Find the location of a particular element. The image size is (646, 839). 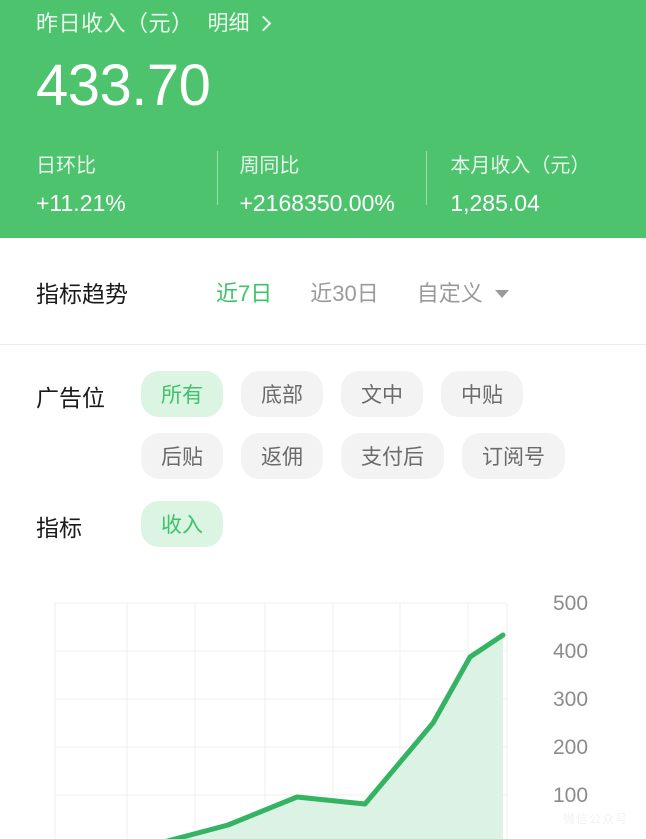

stat-month-income: 本月收入（元） 1,285.04 is located at coordinates (518, 183).